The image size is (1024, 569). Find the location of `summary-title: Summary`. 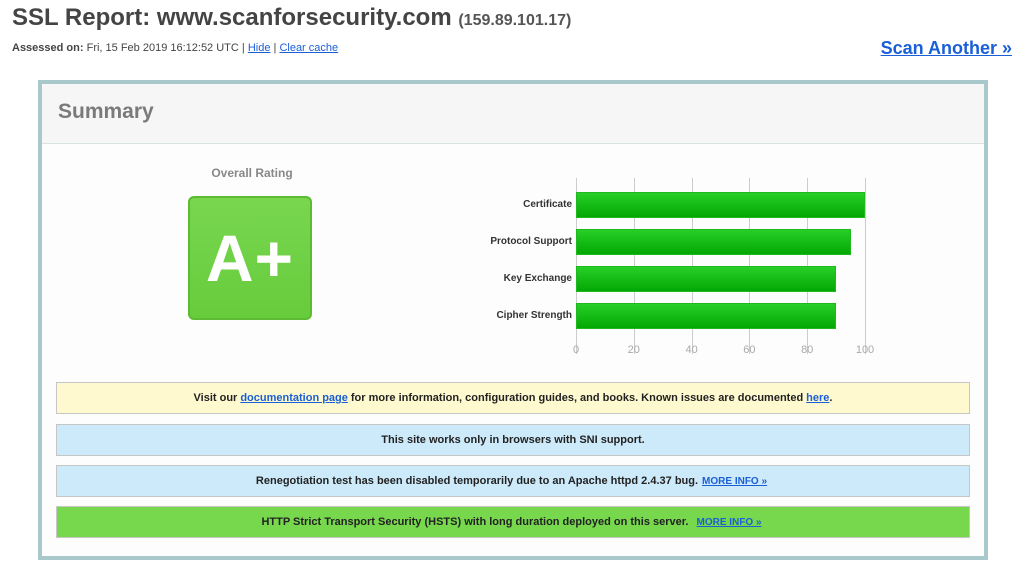

summary-title: Summary is located at coordinates (513, 114).